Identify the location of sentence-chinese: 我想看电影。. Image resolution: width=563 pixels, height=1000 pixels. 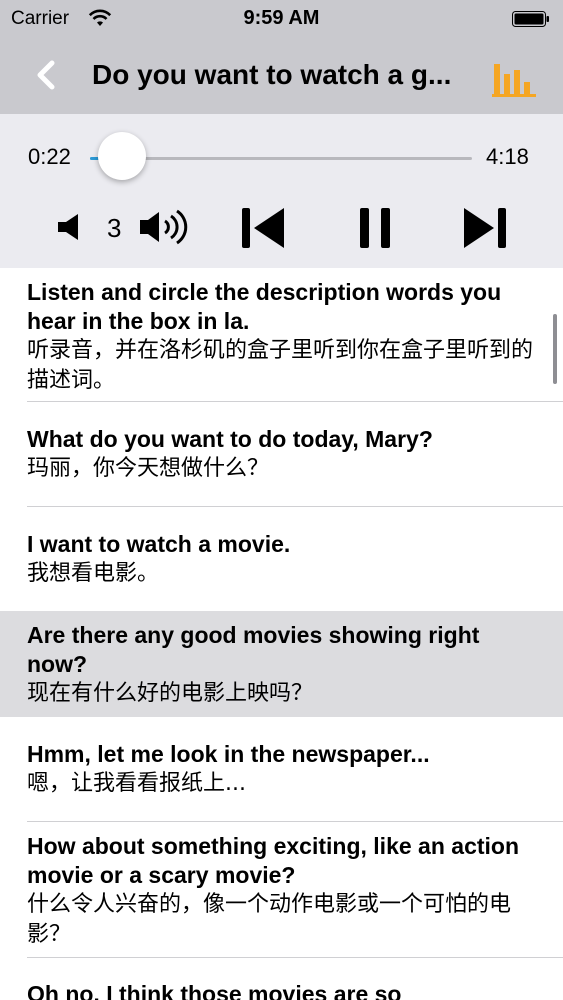
(93, 573).